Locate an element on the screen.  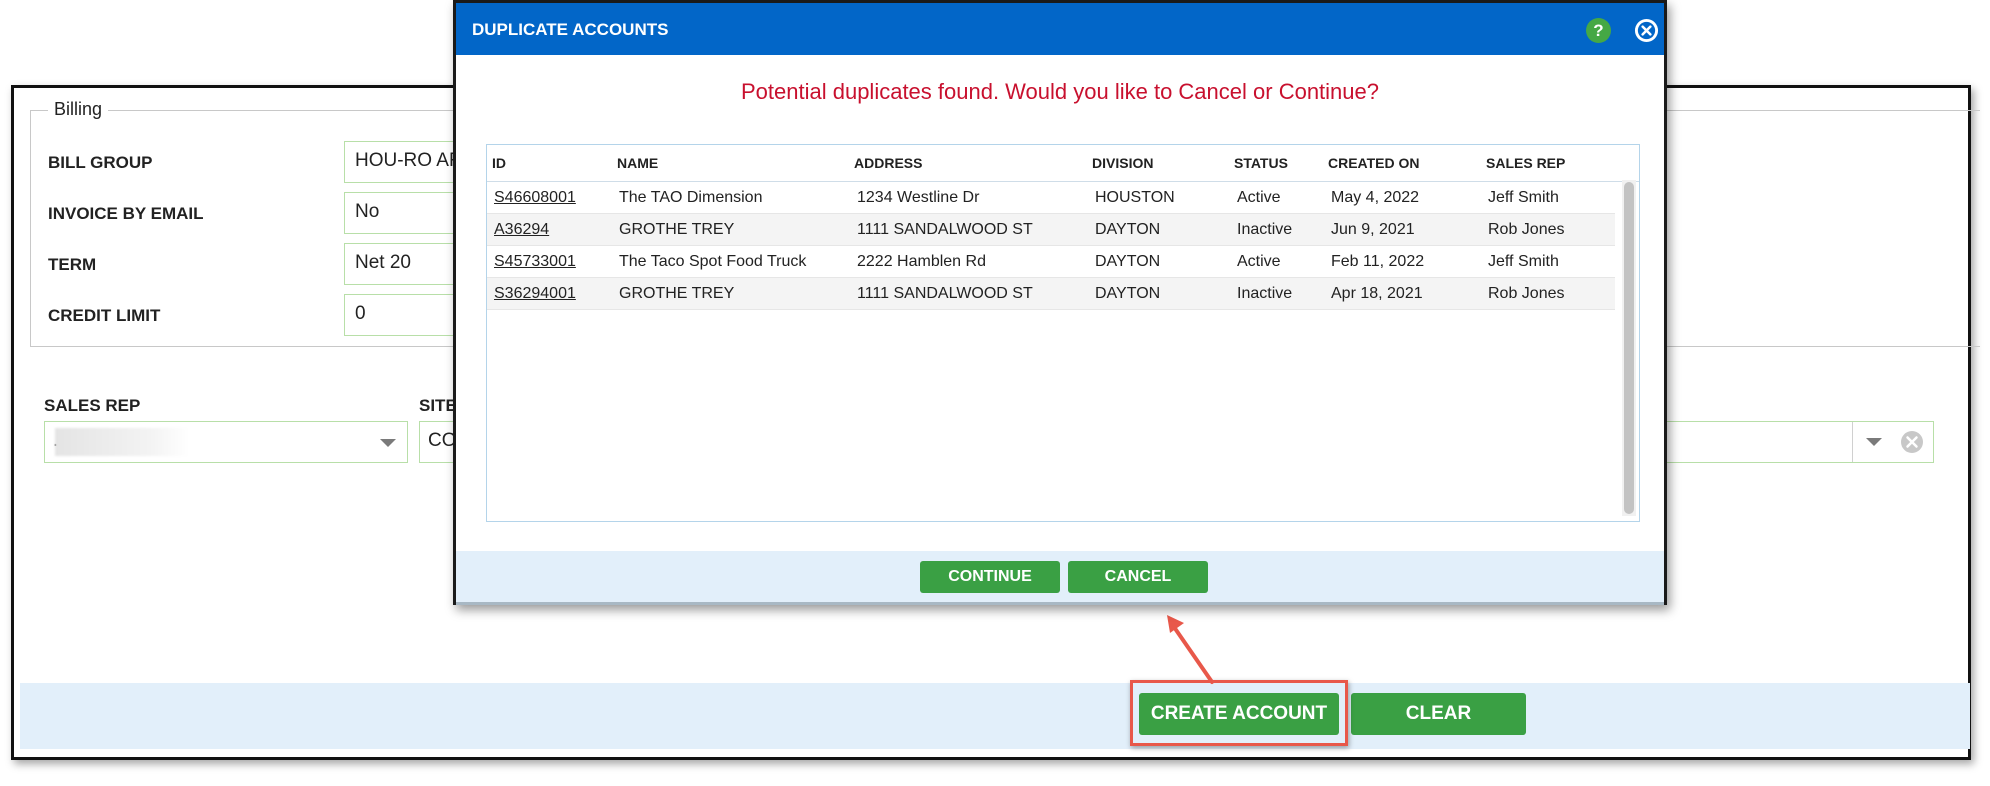
billing-legend: Billing is located at coordinates (78, 109).